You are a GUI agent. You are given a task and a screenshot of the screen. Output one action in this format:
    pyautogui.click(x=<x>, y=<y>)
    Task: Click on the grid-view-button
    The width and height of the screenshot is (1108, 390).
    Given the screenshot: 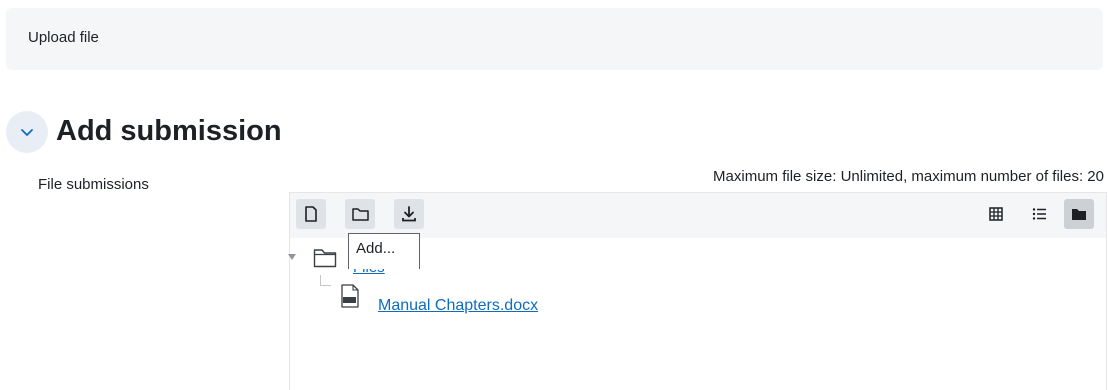 What is the action you would take?
    pyautogui.click(x=996, y=214)
    